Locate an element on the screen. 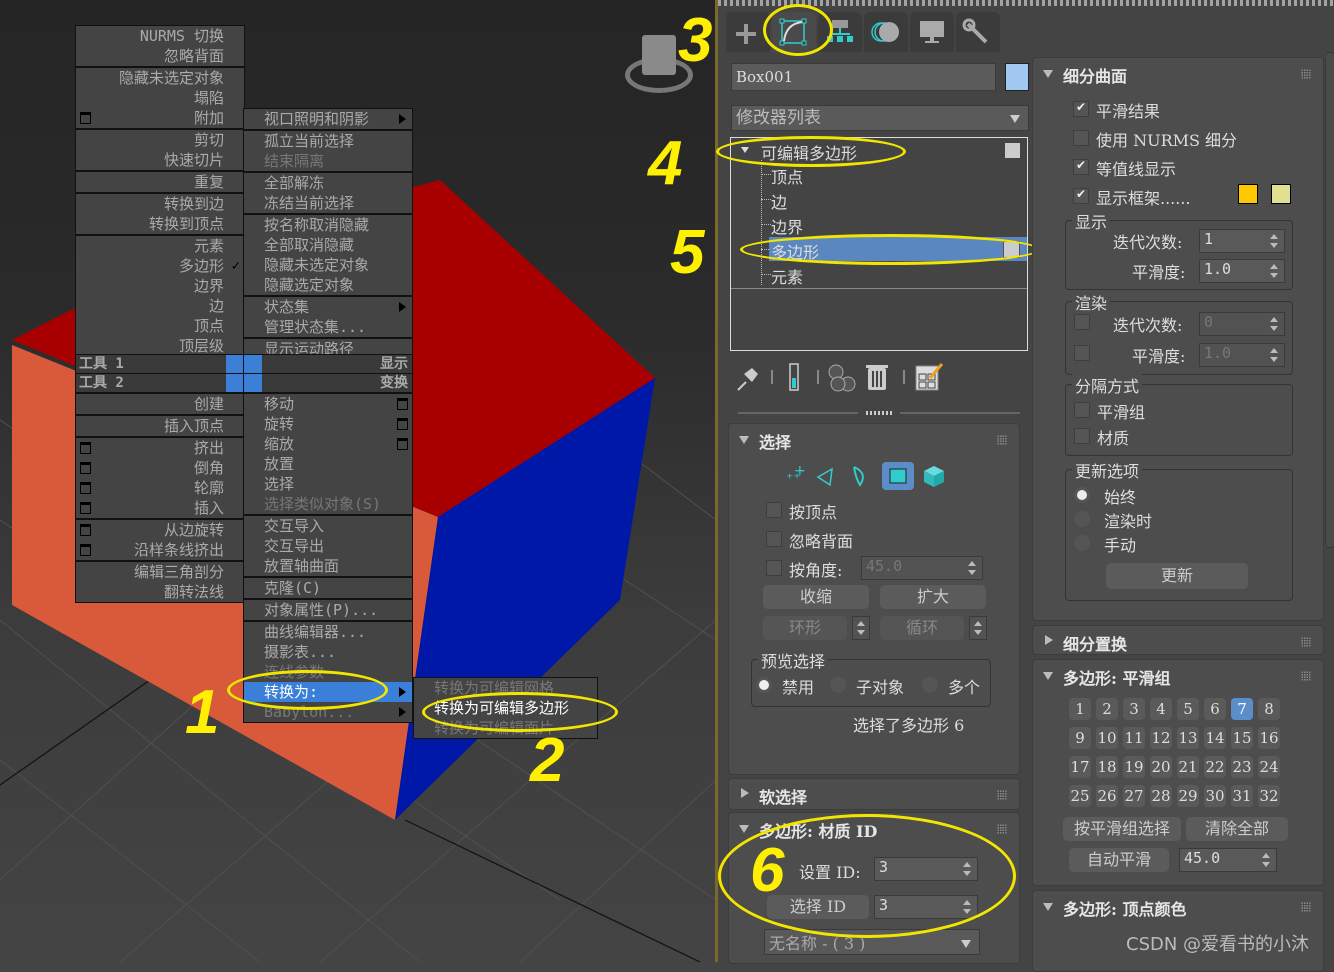 The height and width of the screenshot is (972, 1334). object-name-input is located at coordinates (863, 77).